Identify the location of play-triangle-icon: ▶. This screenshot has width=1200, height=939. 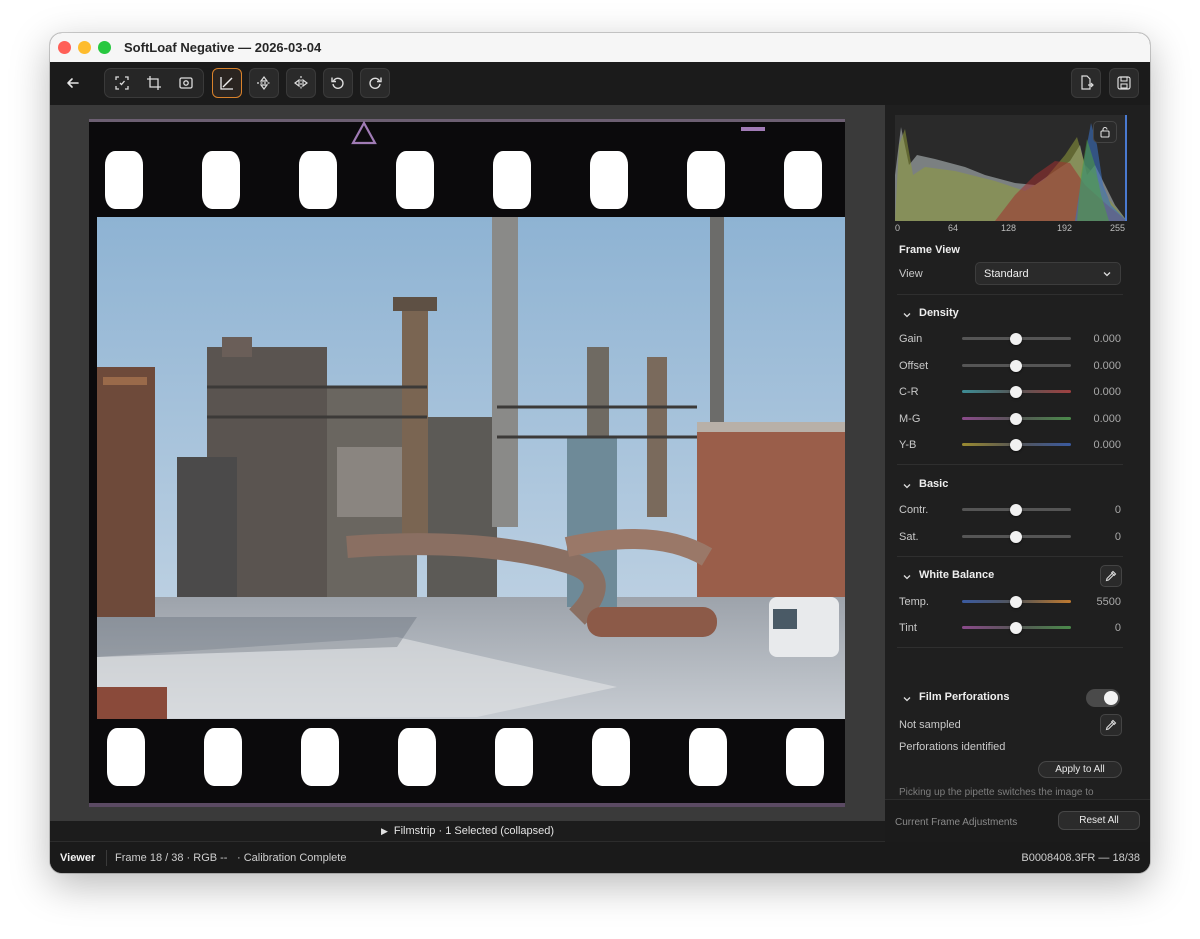
(384, 831).